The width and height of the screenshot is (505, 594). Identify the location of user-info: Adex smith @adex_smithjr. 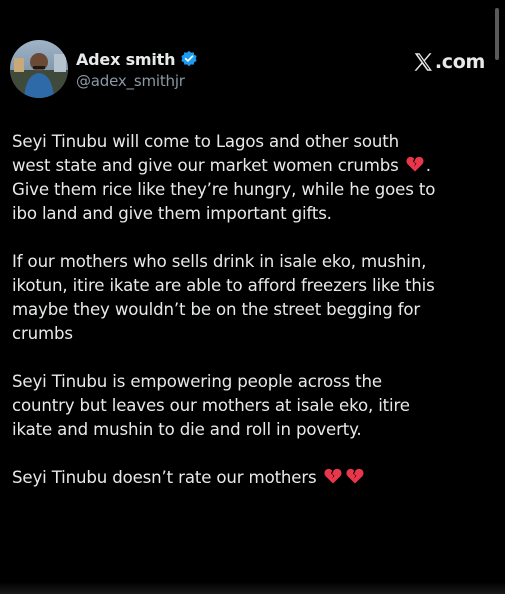
(137, 69).